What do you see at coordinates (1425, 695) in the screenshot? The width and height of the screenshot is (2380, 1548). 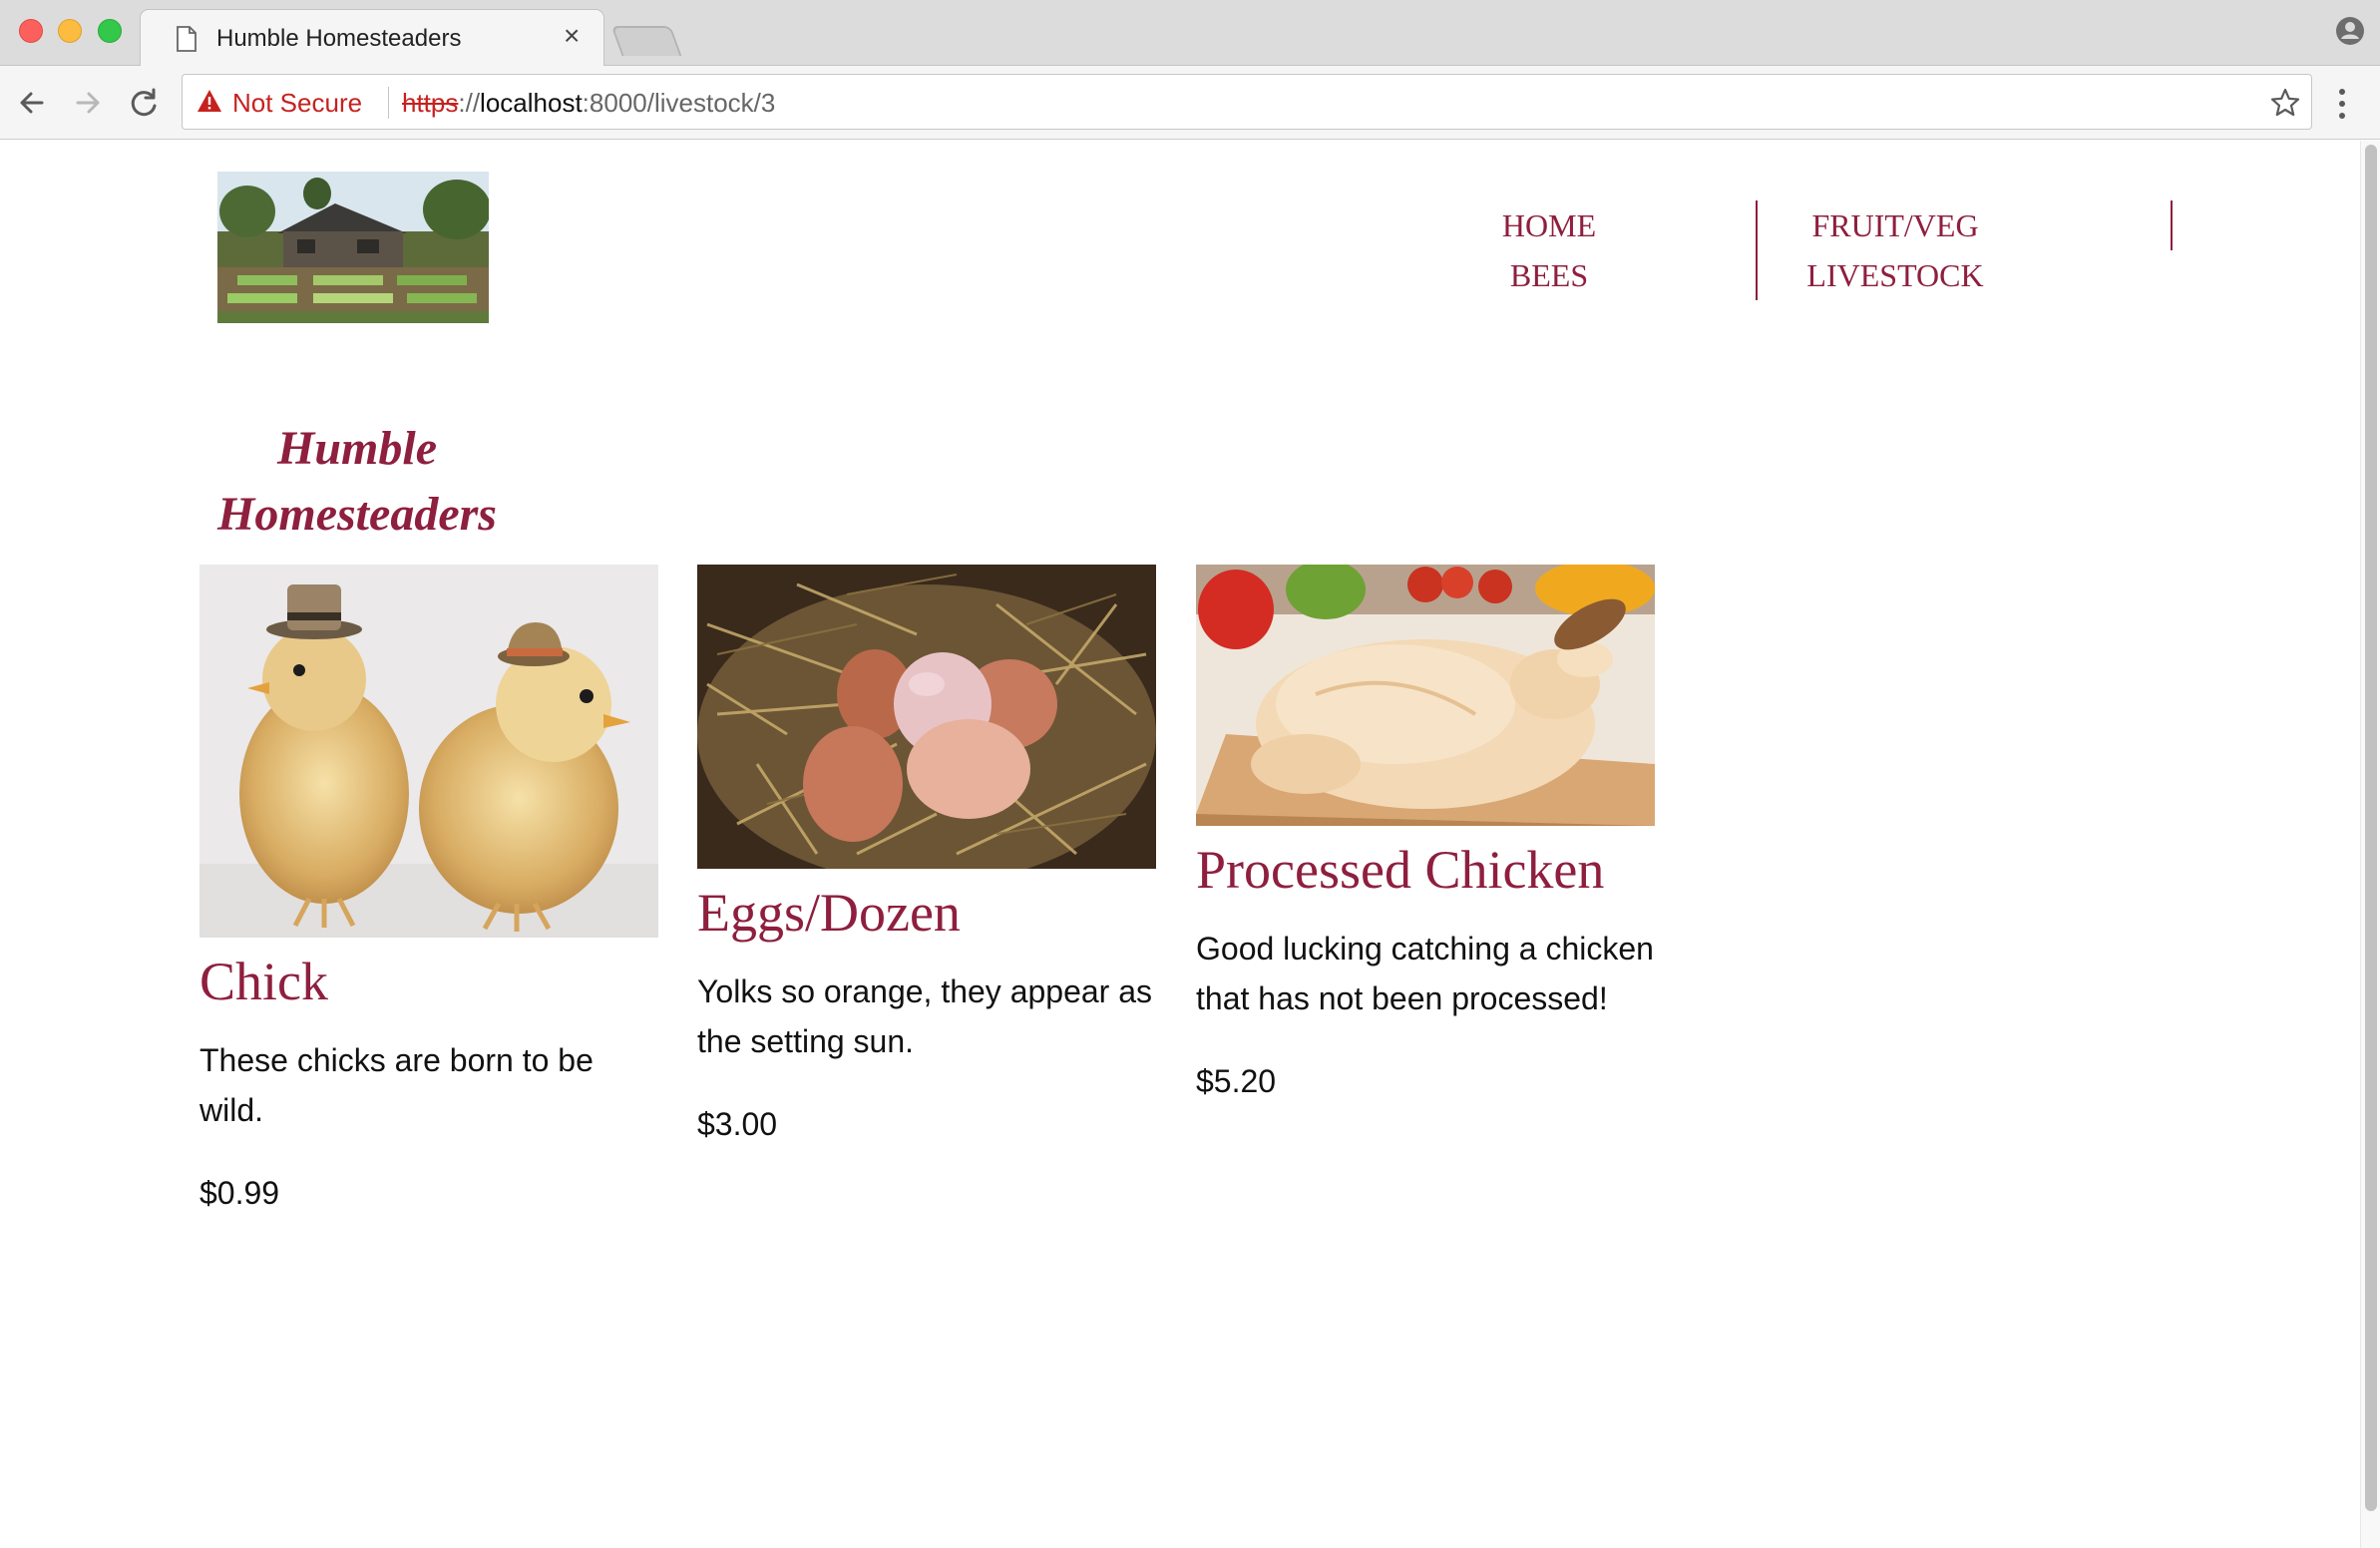 I see `product-image-chicken` at bounding box center [1425, 695].